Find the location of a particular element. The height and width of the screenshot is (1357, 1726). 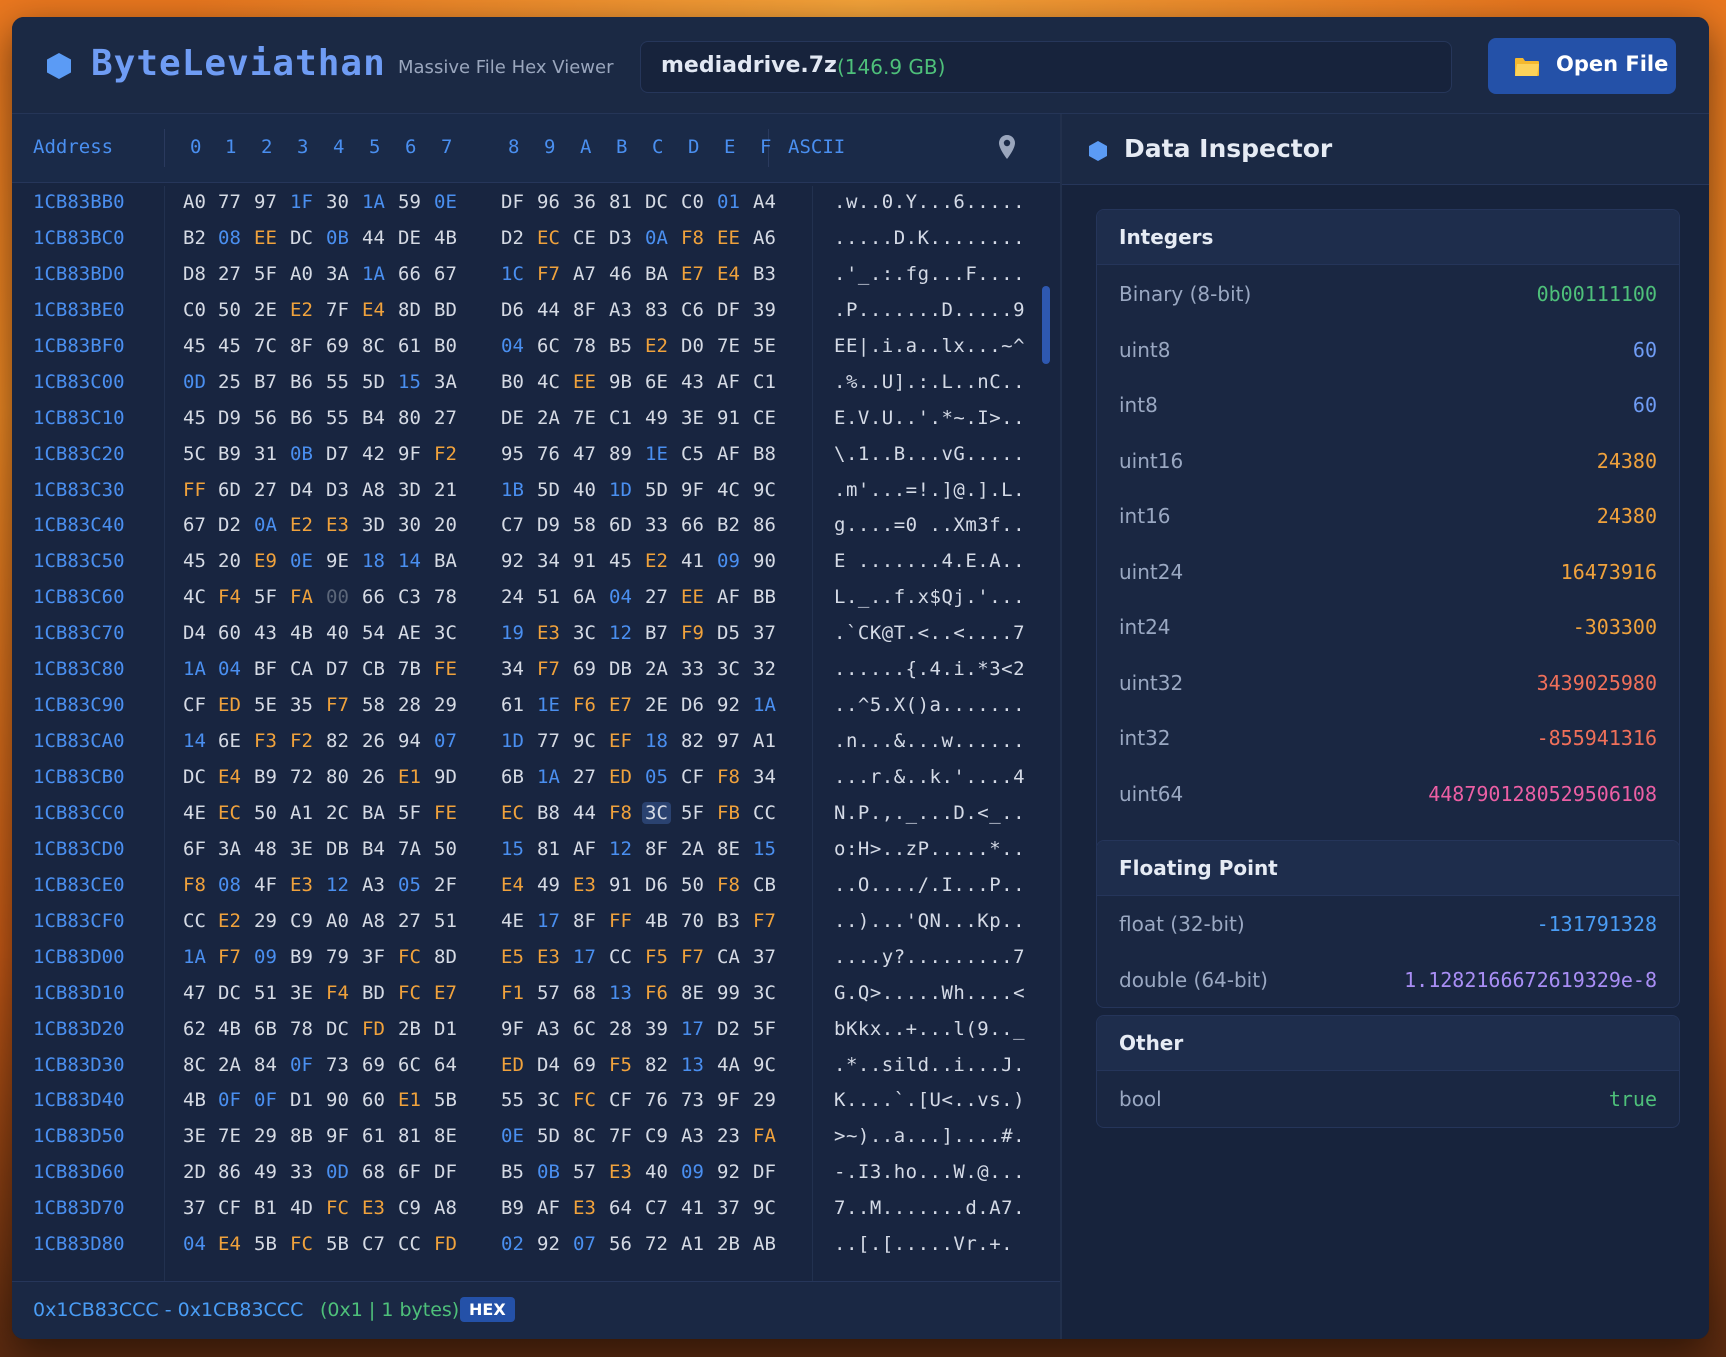

hex-byte: C7 is located at coordinates (656, 1208).